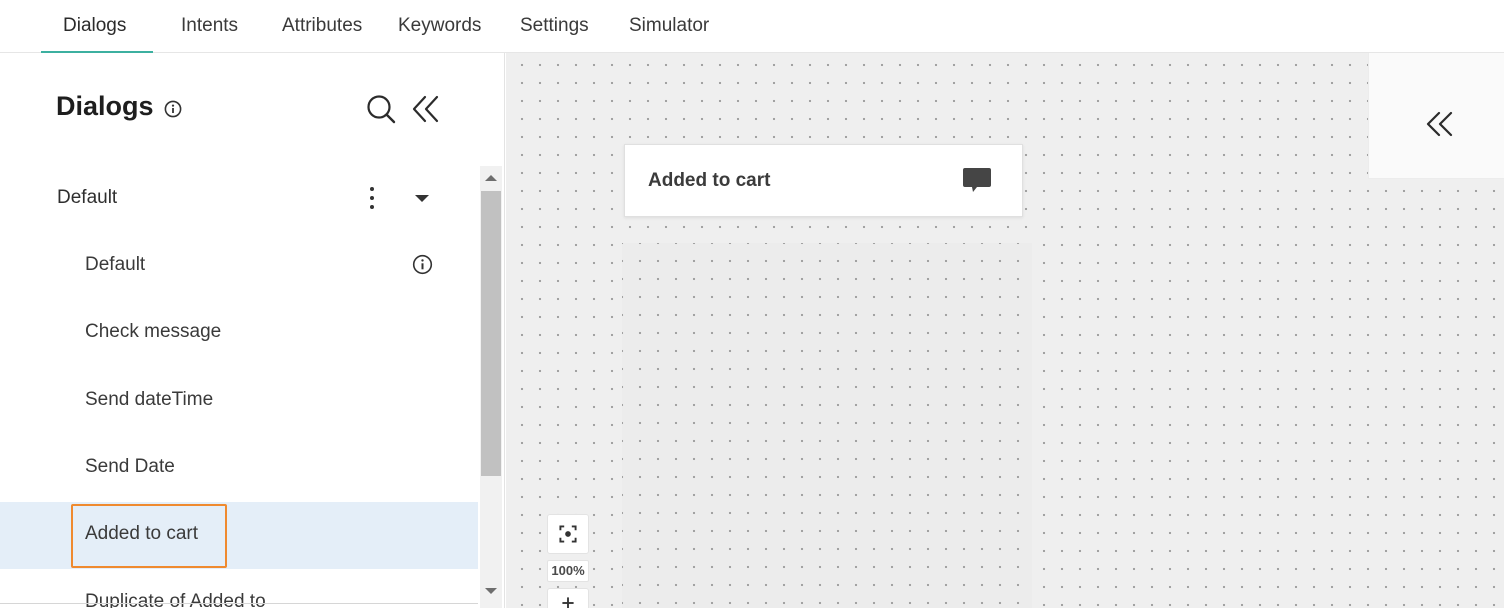  Describe the element at coordinates (130, 466) in the screenshot. I see `dialog-item-label: Send Date` at that location.